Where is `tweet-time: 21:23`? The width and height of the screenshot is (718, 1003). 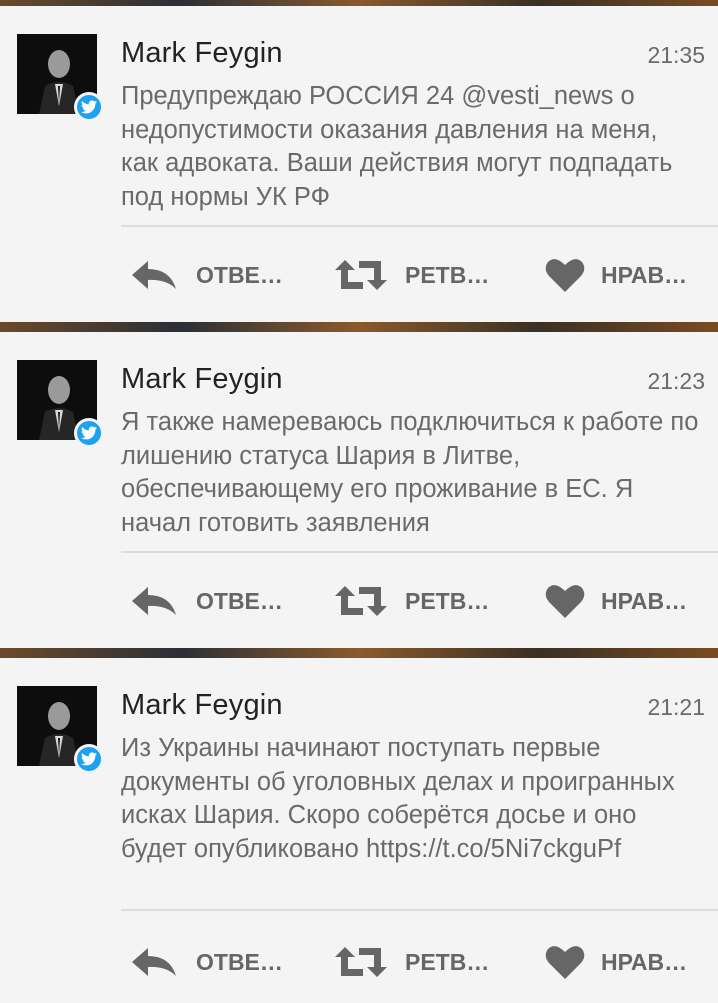 tweet-time: 21:23 is located at coordinates (676, 381).